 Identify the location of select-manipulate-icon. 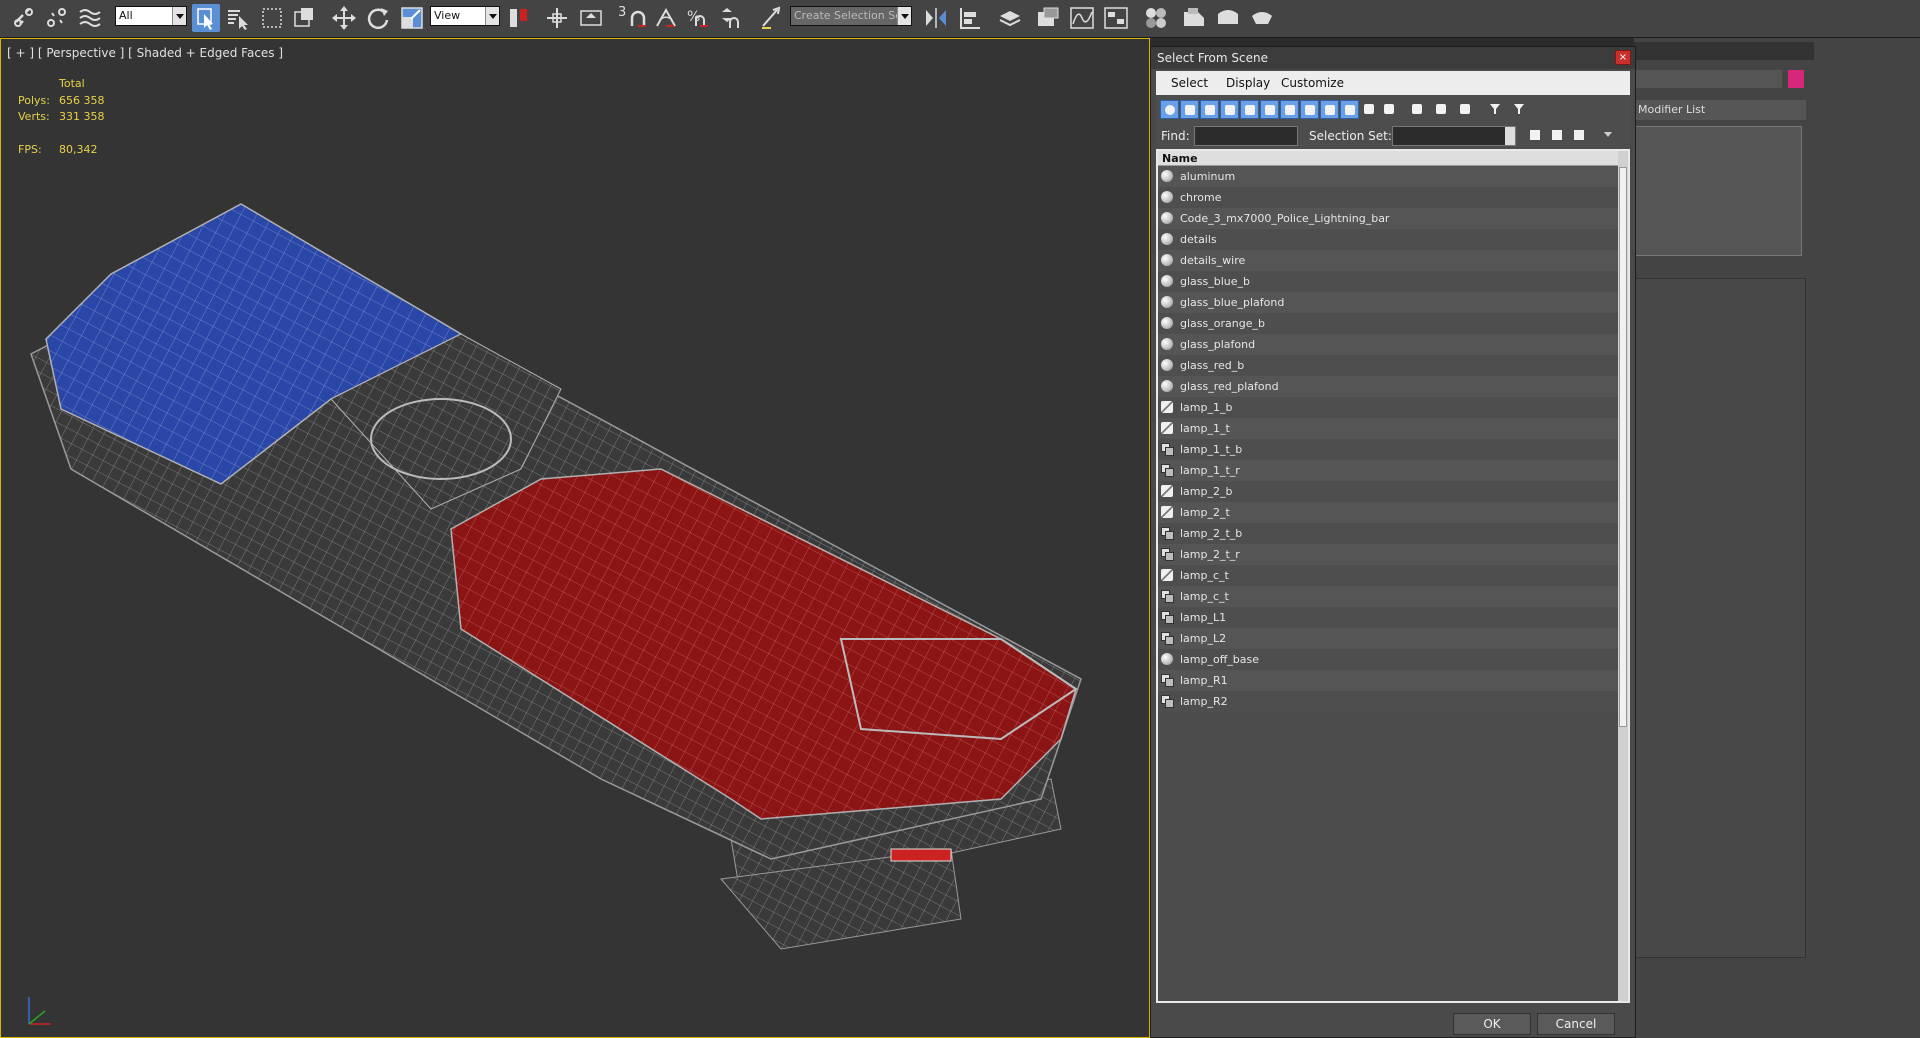
(557, 18).